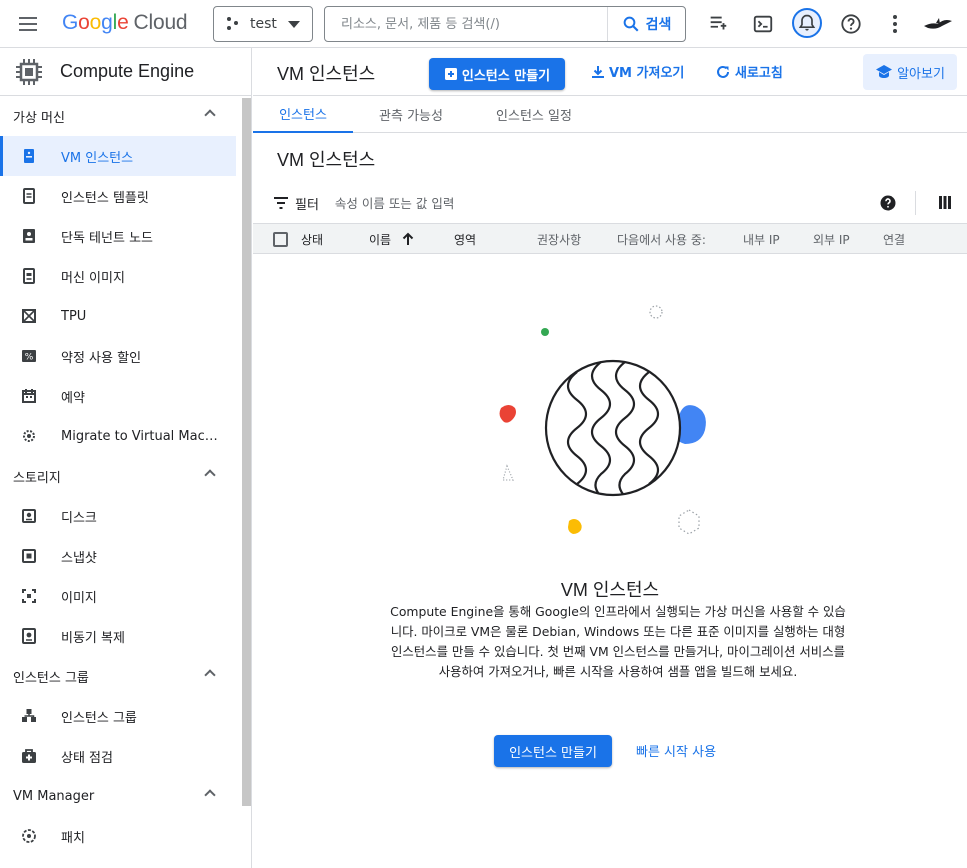  I want to click on tab-instances: 인스턴스, so click(303, 114).